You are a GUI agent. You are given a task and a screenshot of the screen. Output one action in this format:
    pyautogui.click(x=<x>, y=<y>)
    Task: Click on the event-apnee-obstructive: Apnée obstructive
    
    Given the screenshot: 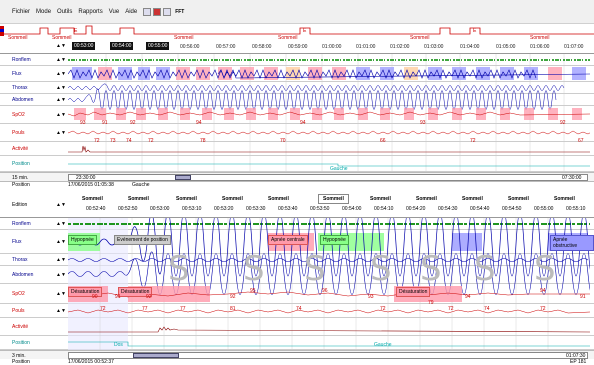 What is the action you would take?
    pyautogui.click(x=572, y=243)
    